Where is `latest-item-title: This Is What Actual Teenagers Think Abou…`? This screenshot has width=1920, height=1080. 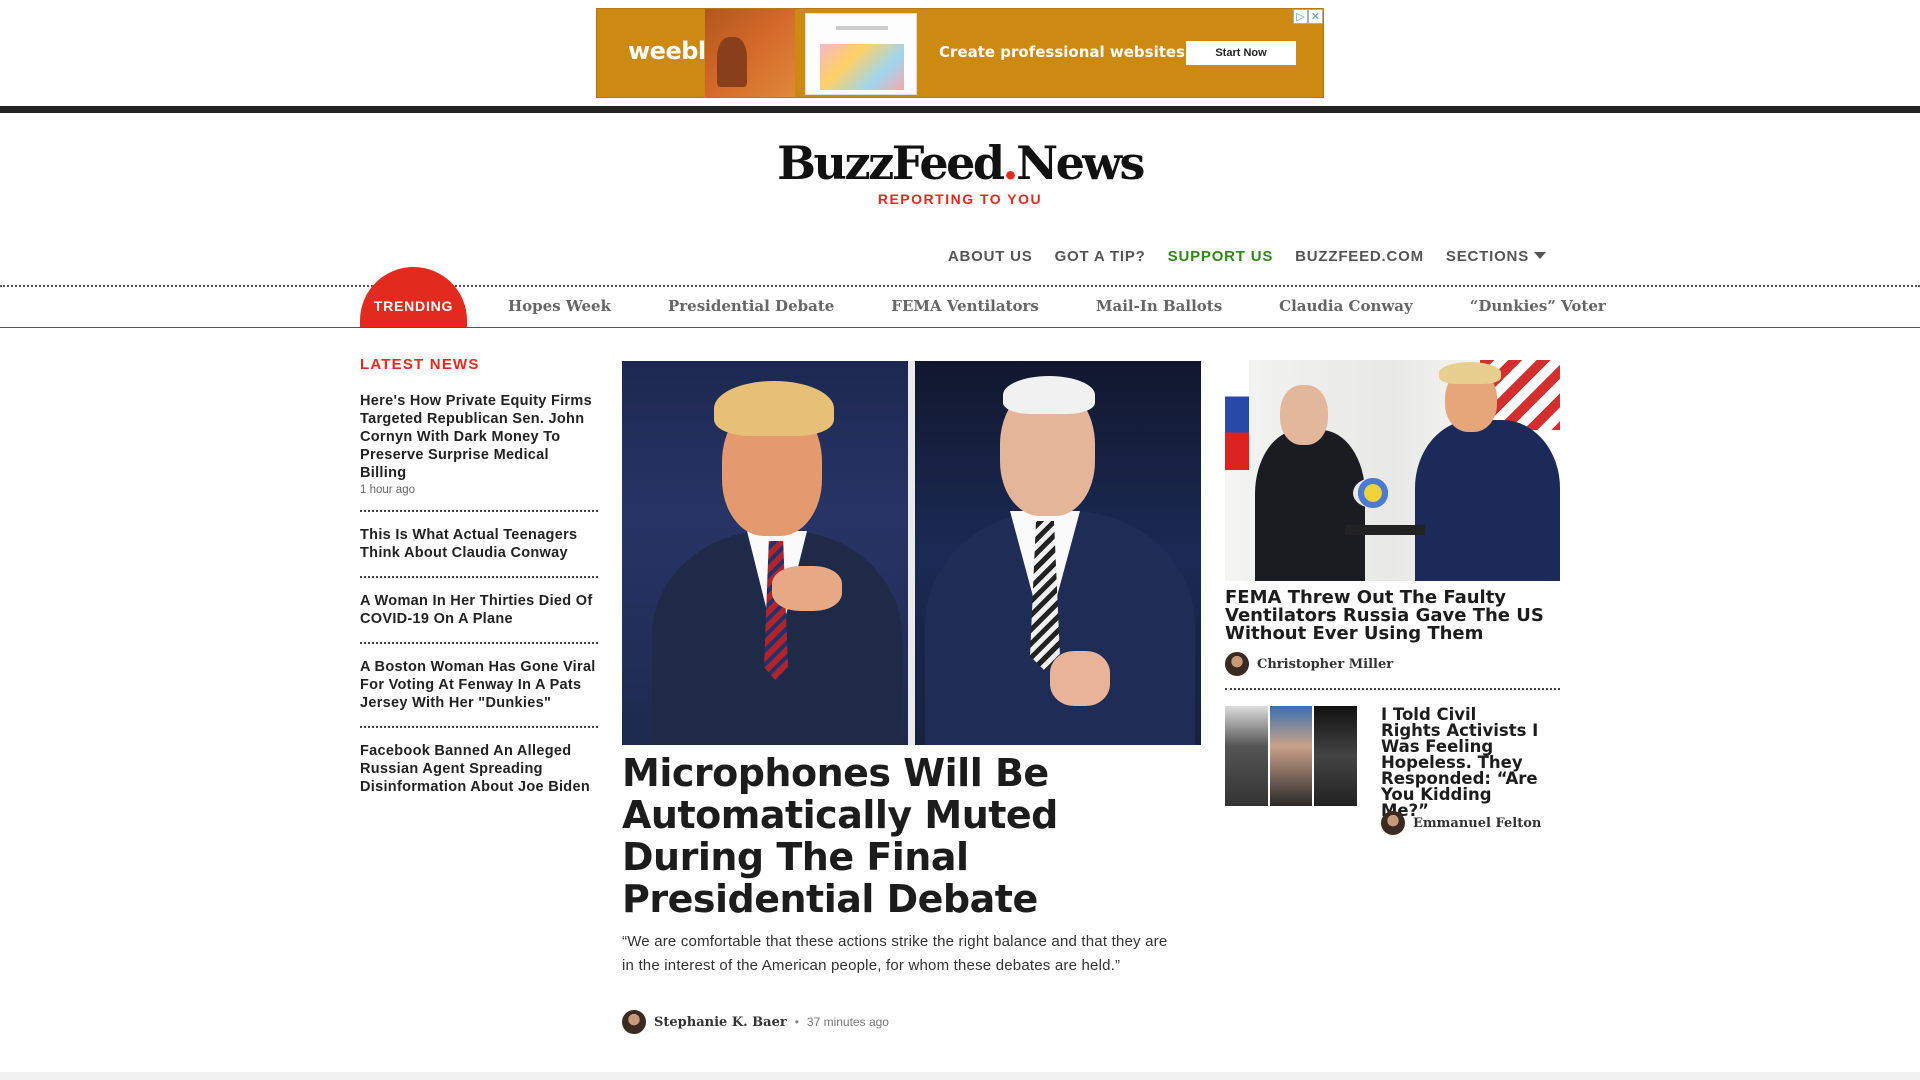 latest-item-title: This Is What Actual Teenagers Think Abou… is located at coordinates (479, 544).